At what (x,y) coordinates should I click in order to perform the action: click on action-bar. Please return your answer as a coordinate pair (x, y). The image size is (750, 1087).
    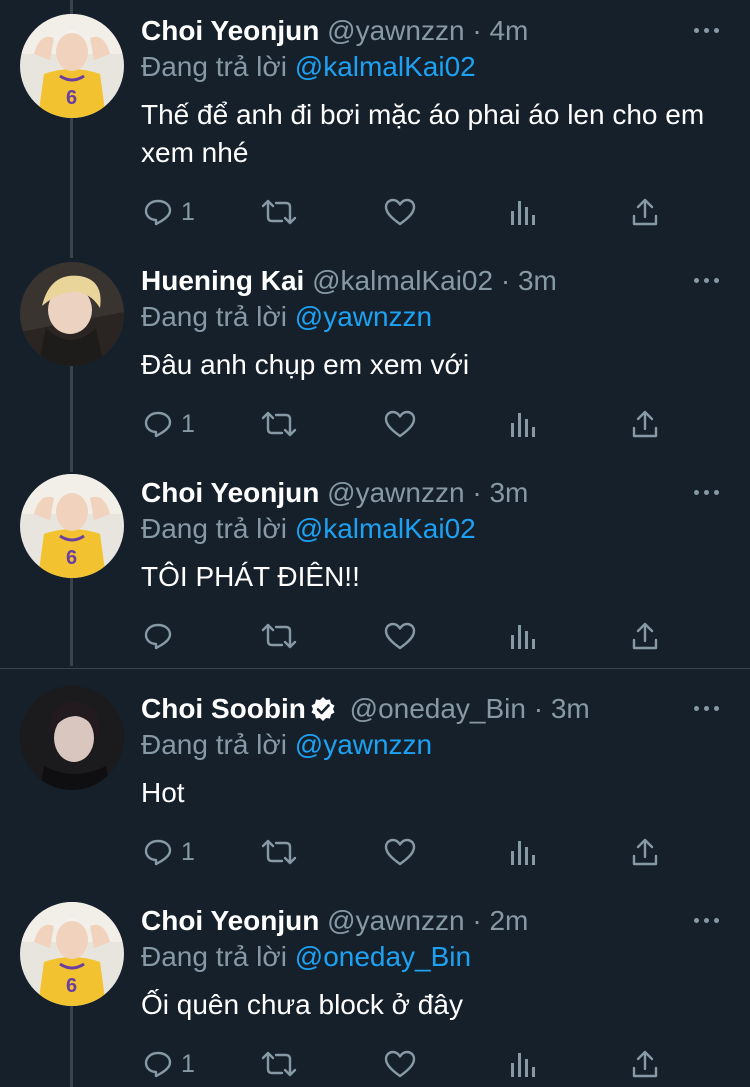
    Looking at the image, I should click on (411, 636).